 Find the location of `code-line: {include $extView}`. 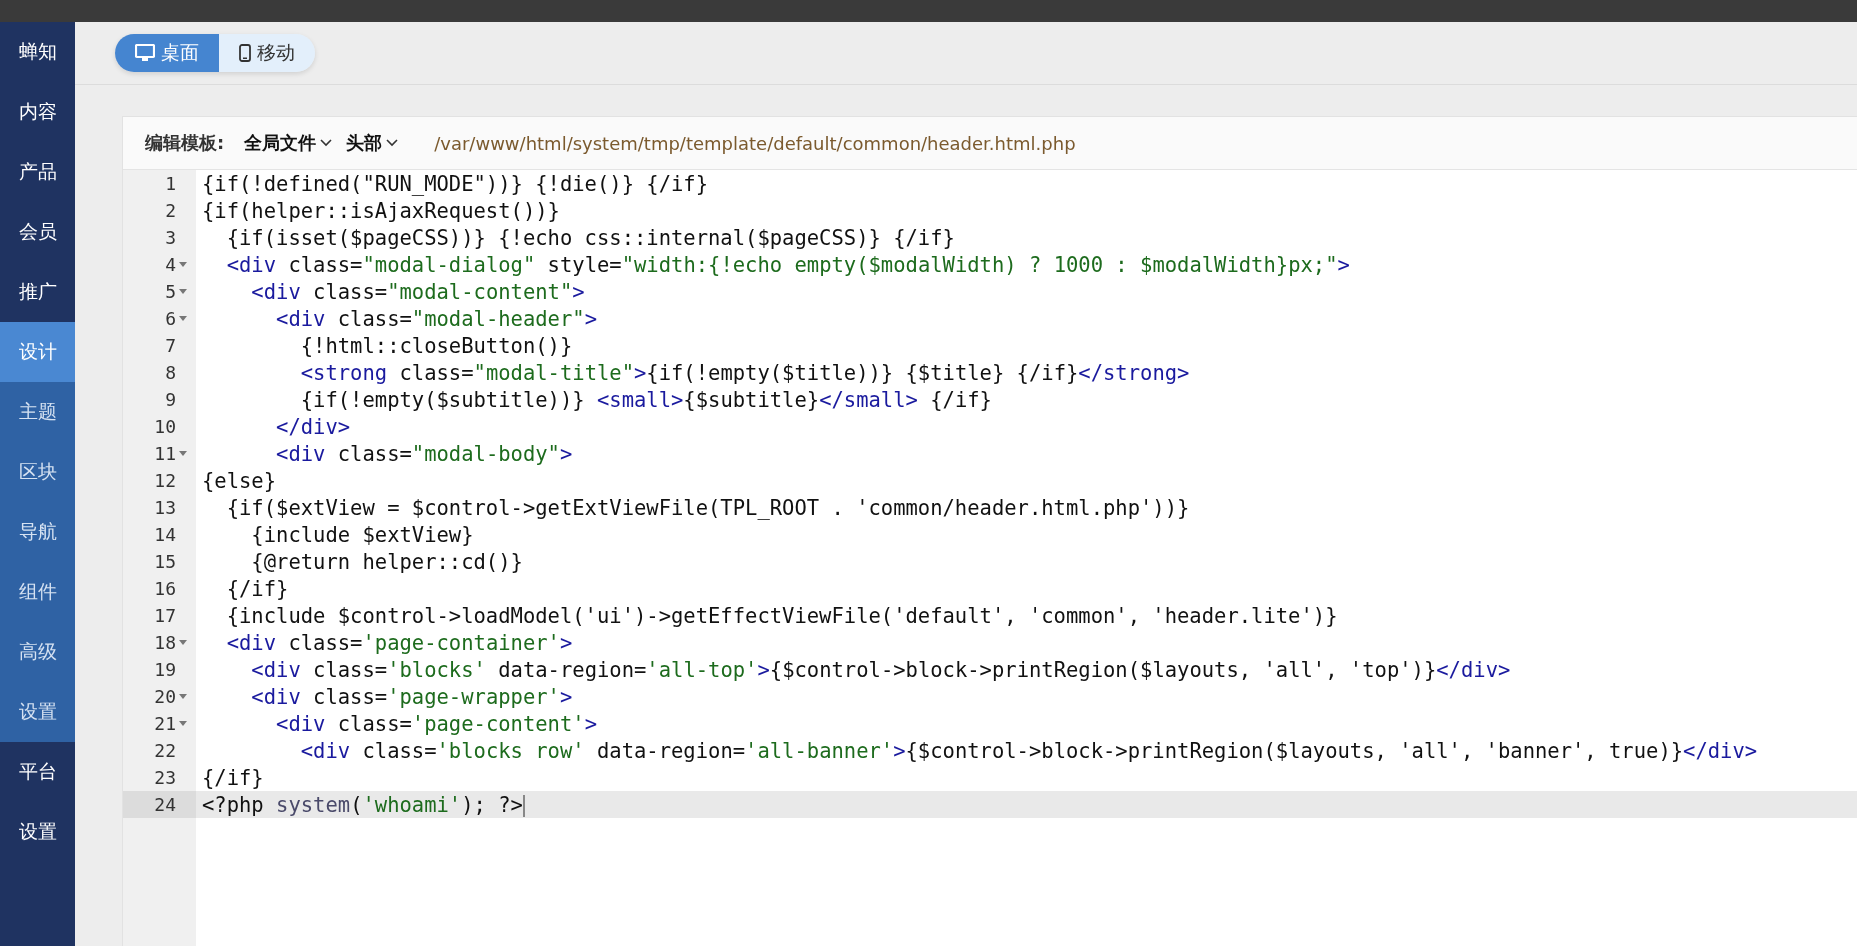

code-line: {include $extView} is located at coordinates (362, 534).